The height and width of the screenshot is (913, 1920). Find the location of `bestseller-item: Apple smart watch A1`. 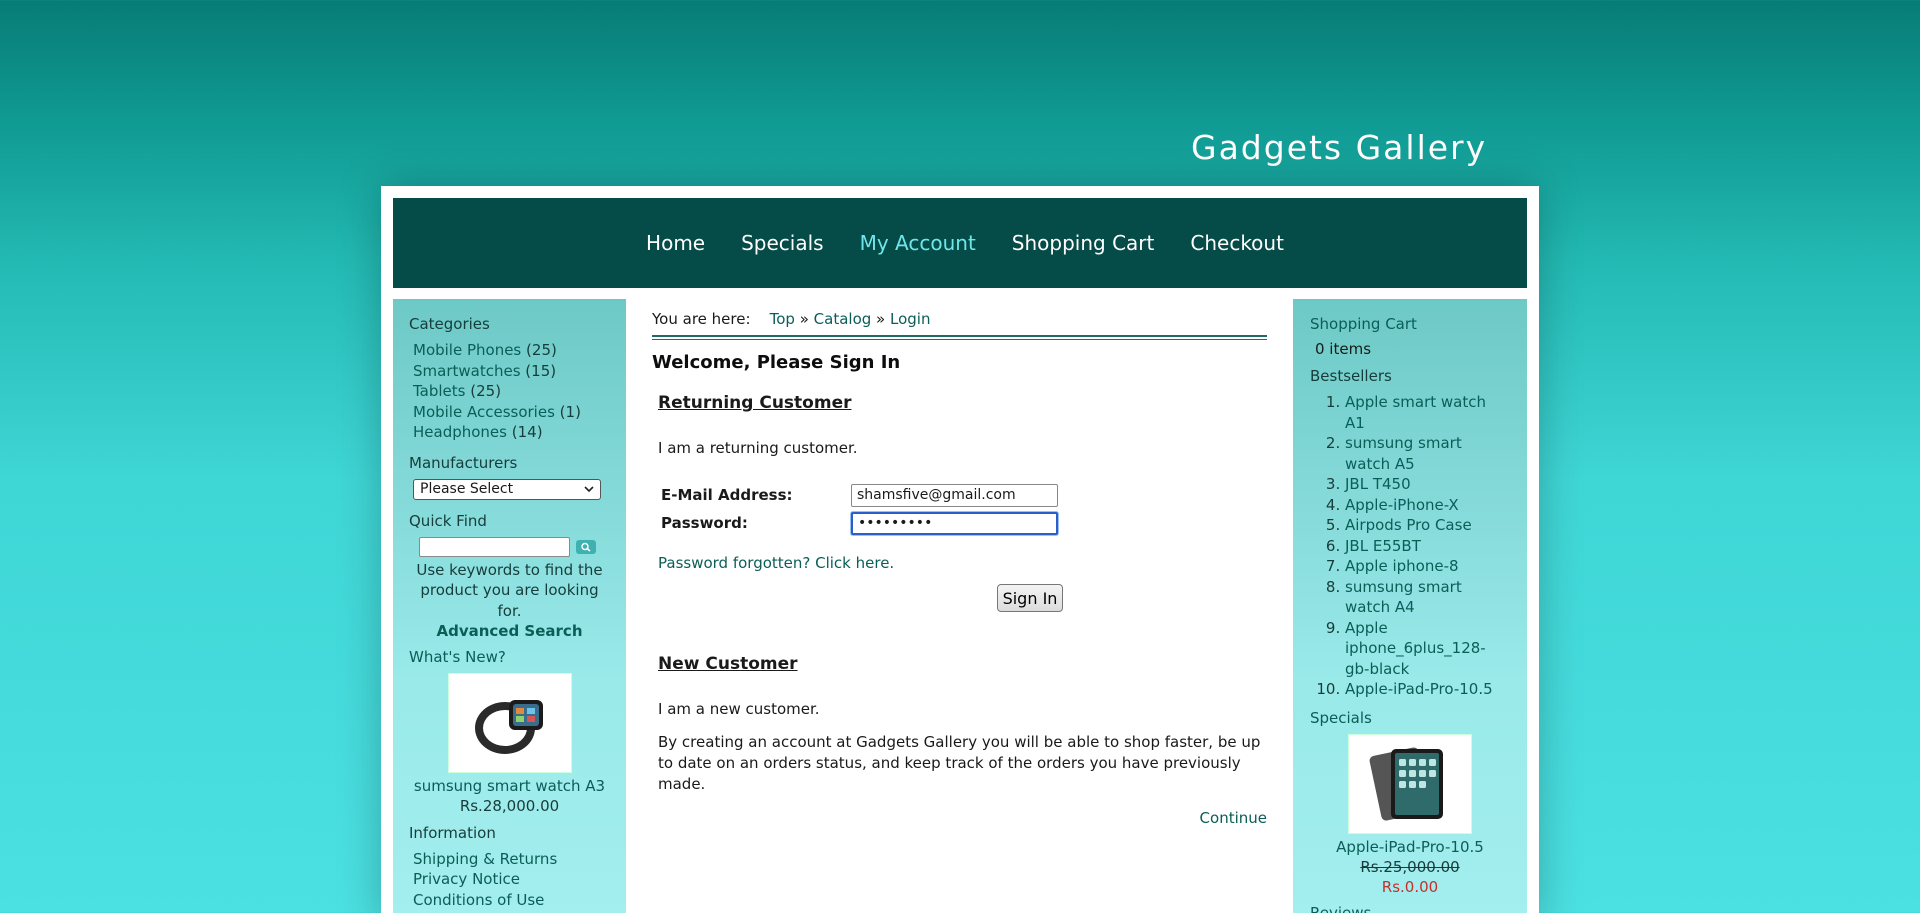

bestseller-item: Apple smart watch A1 is located at coordinates (1427, 412).